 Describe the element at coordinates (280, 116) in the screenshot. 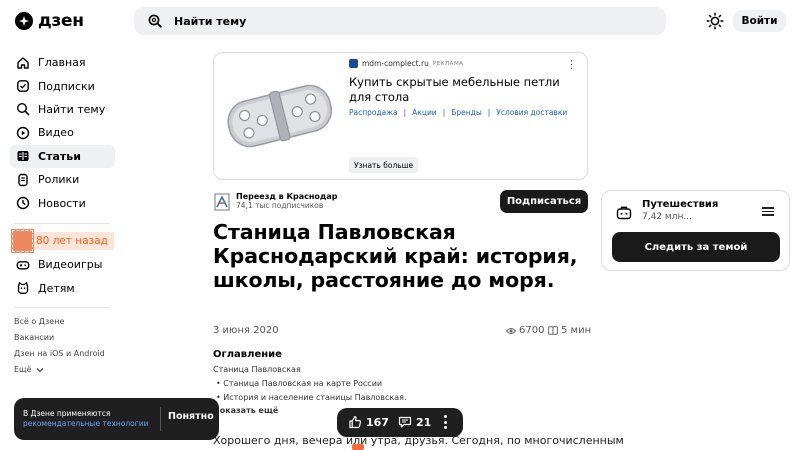

I see `ad-hinge-image` at that location.